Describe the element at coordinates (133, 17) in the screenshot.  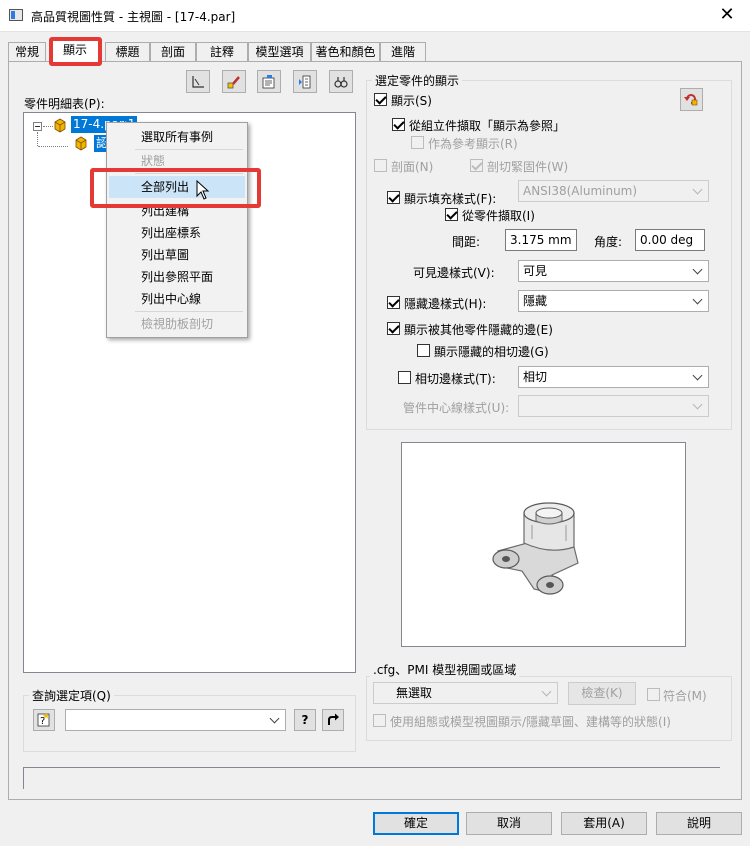
I see `window-title: 高品質視圖性質 - 主視圖 - [17-4.par]` at that location.